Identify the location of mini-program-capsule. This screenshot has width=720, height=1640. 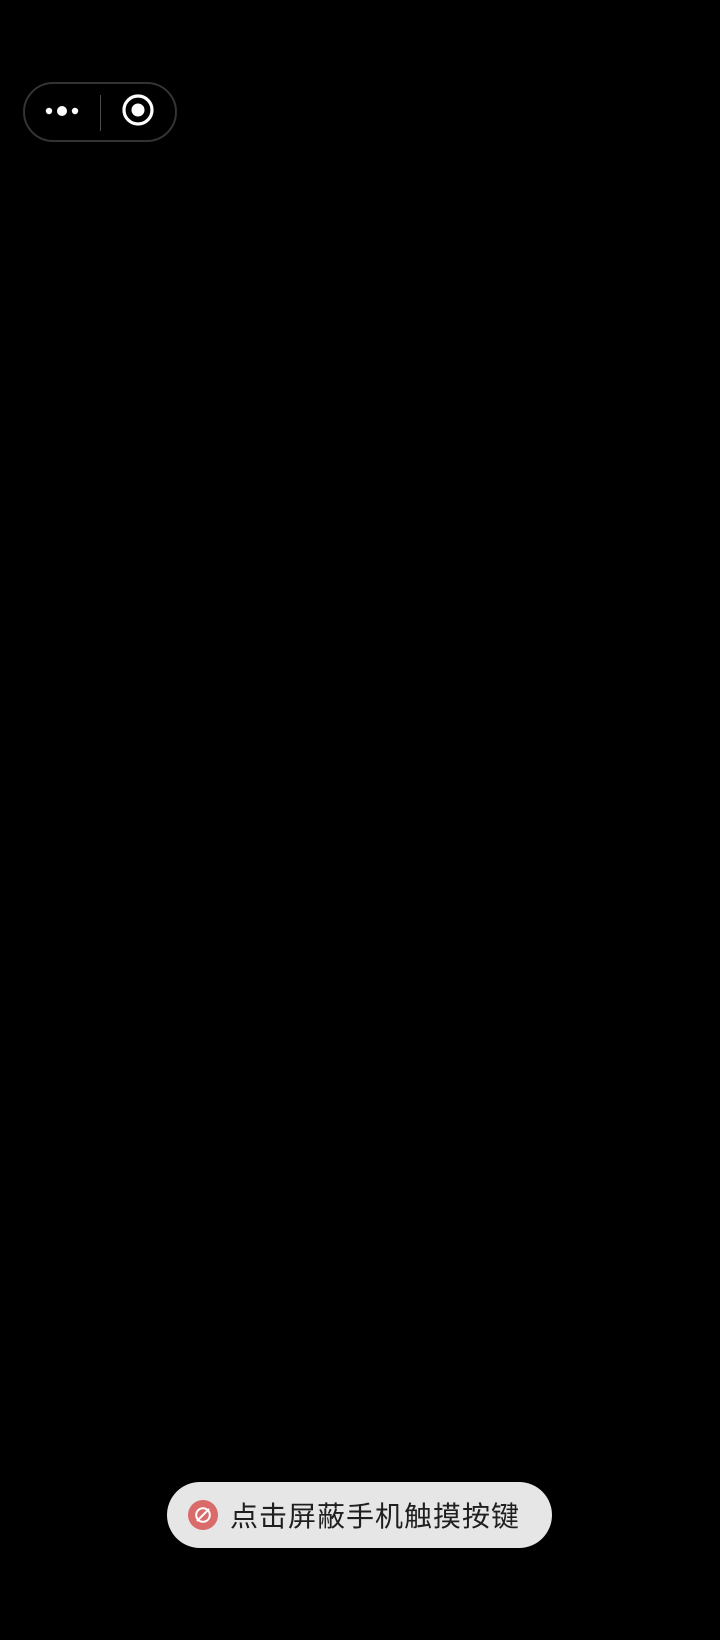
(100, 112).